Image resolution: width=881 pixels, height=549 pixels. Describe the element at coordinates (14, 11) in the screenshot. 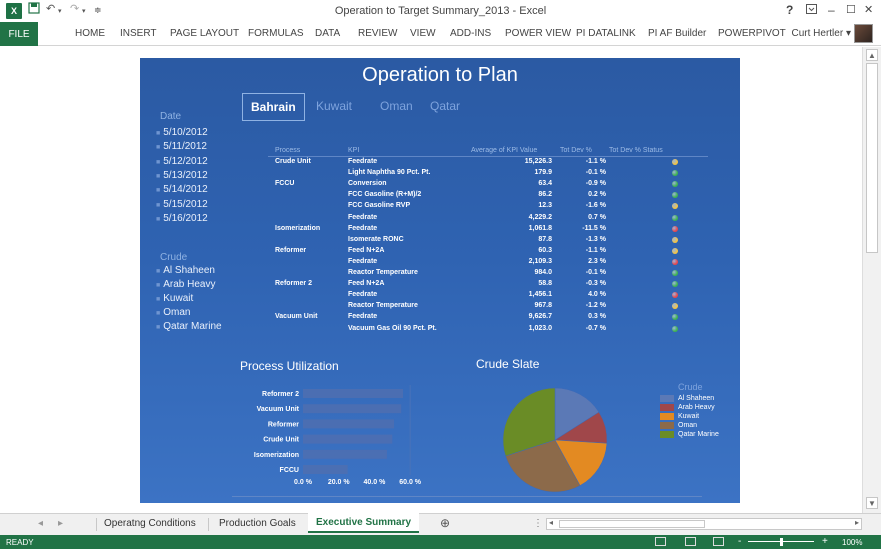

I see `excel-logo-icon: X` at that location.